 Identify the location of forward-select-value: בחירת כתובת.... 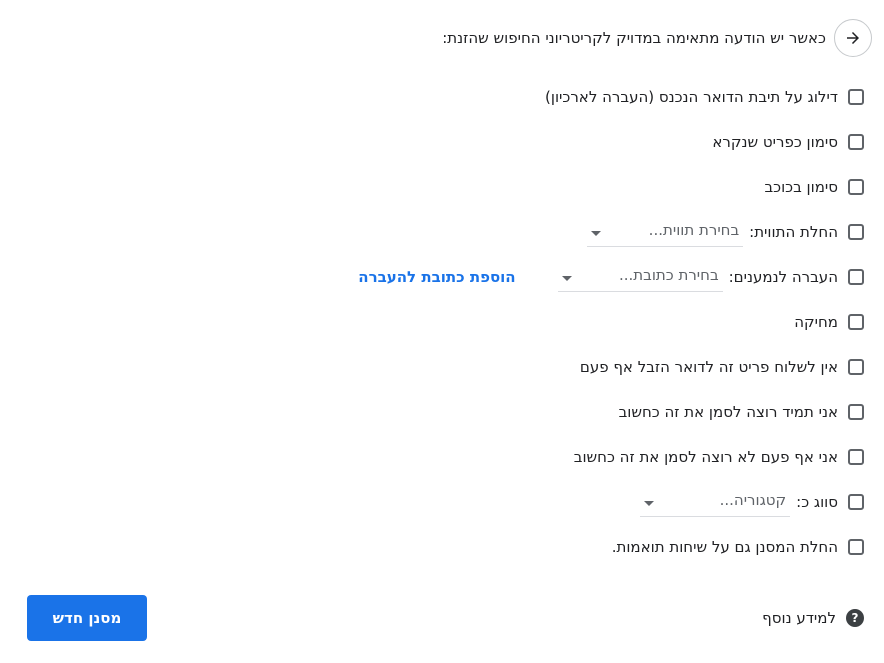
(668, 275).